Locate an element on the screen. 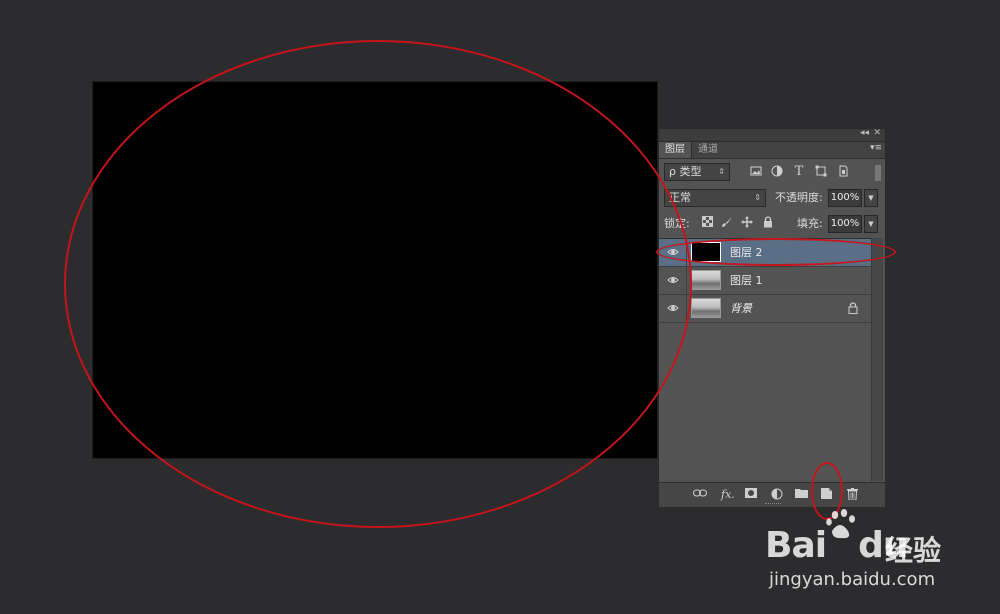  filter-type-label: ρ 类型 is located at coordinates (685, 171).